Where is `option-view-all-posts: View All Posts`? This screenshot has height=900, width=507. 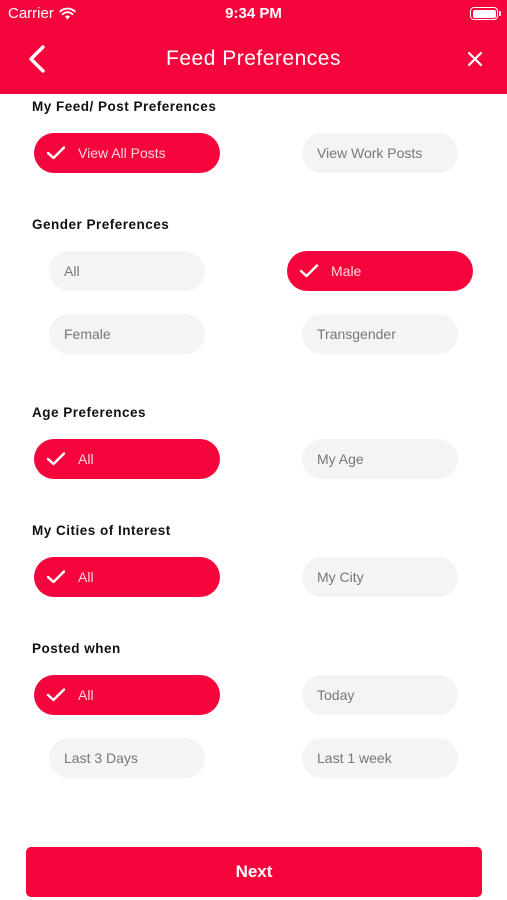 option-view-all-posts: View All Posts is located at coordinates (127, 153).